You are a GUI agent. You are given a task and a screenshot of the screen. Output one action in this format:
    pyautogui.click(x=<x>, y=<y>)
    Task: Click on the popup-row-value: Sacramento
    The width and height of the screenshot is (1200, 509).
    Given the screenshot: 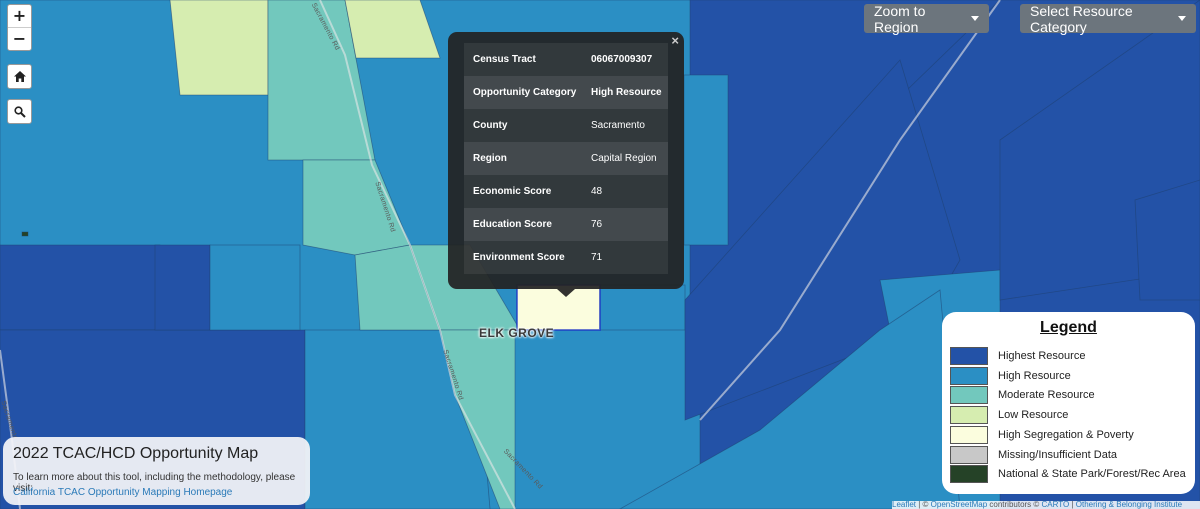 What is the action you would take?
    pyautogui.click(x=625, y=125)
    